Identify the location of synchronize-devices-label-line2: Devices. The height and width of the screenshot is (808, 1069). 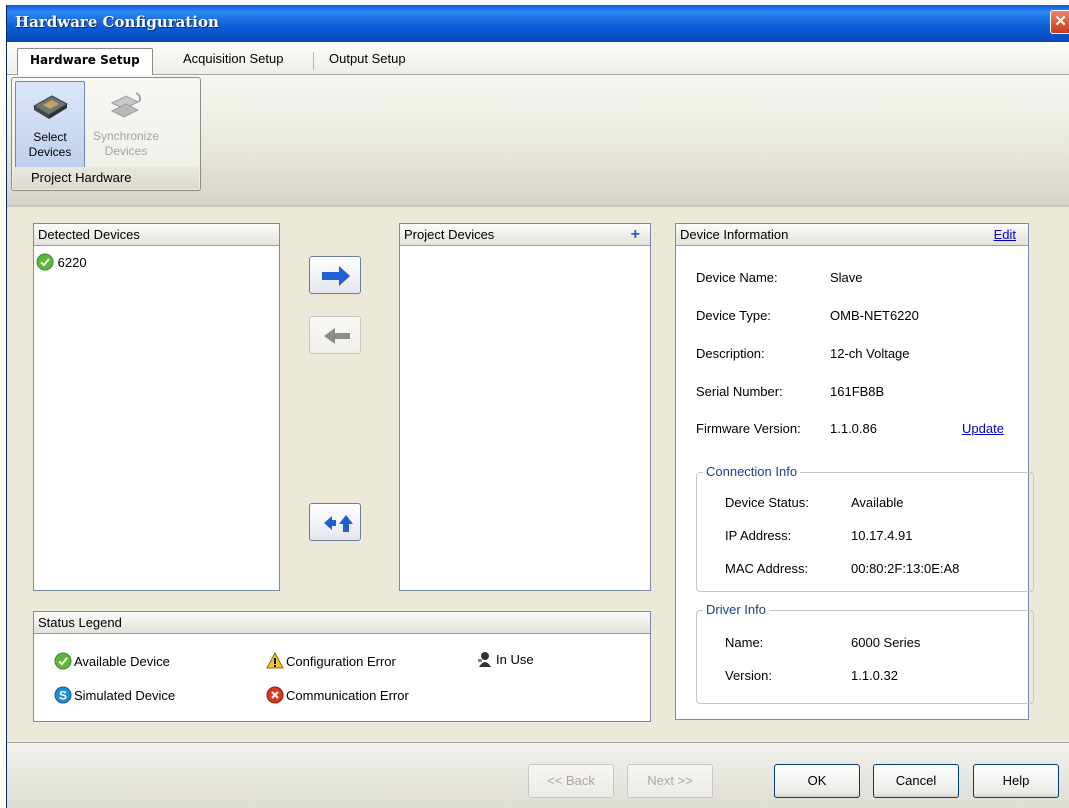
(126, 151).